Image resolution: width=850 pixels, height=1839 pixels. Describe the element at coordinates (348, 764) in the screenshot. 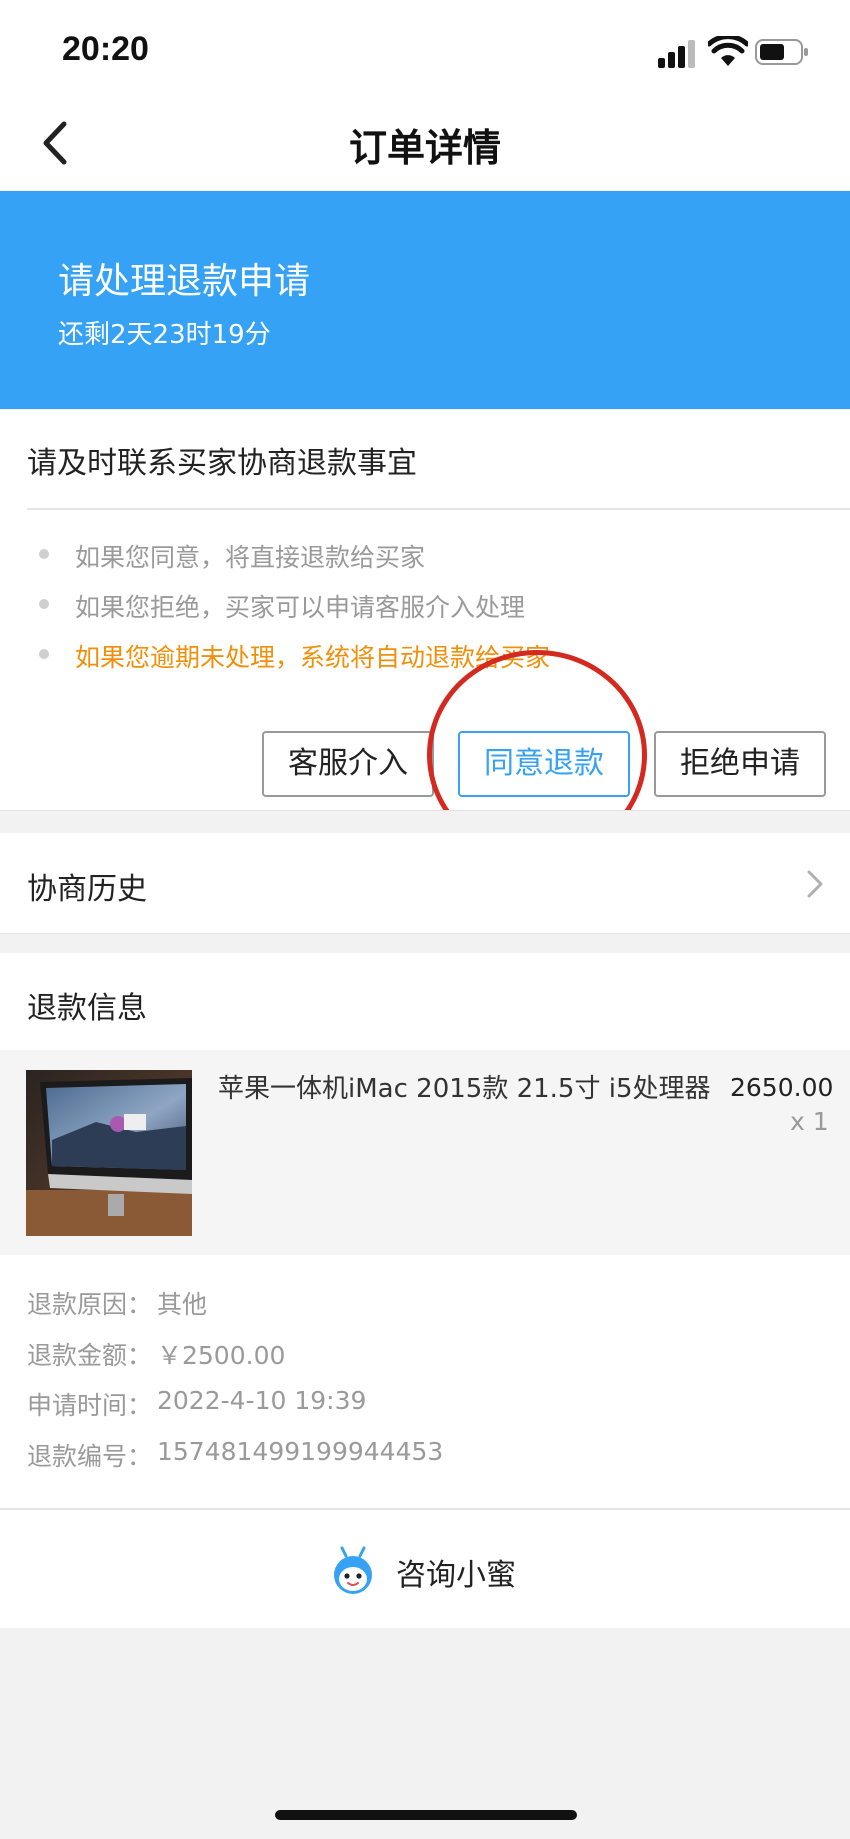

I see `customer-service-button: 客服介入` at that location.